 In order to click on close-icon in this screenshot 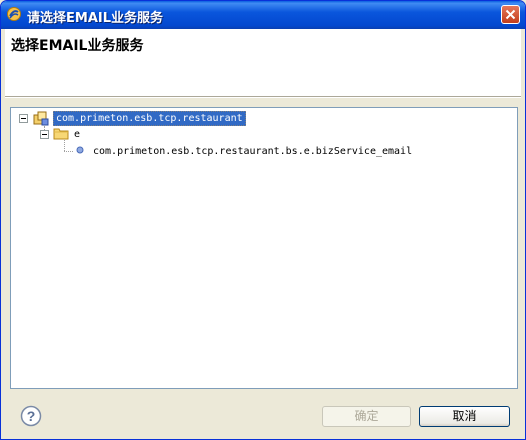, I will do `click(510, 14)`.